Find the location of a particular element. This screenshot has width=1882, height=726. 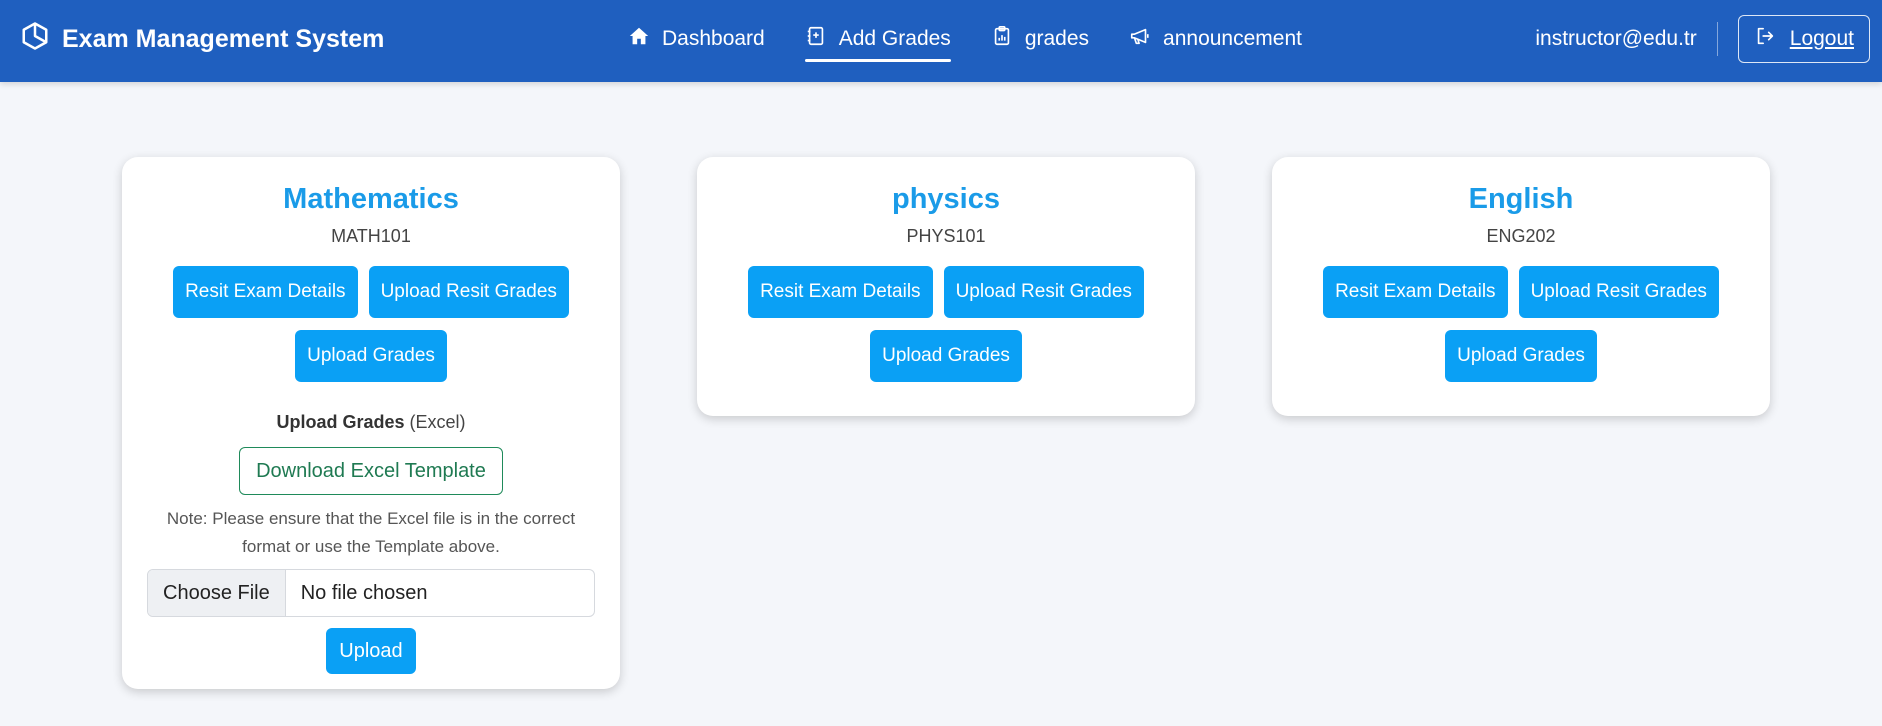

app-title: Exam Management System is located at coordinates (223, 38).